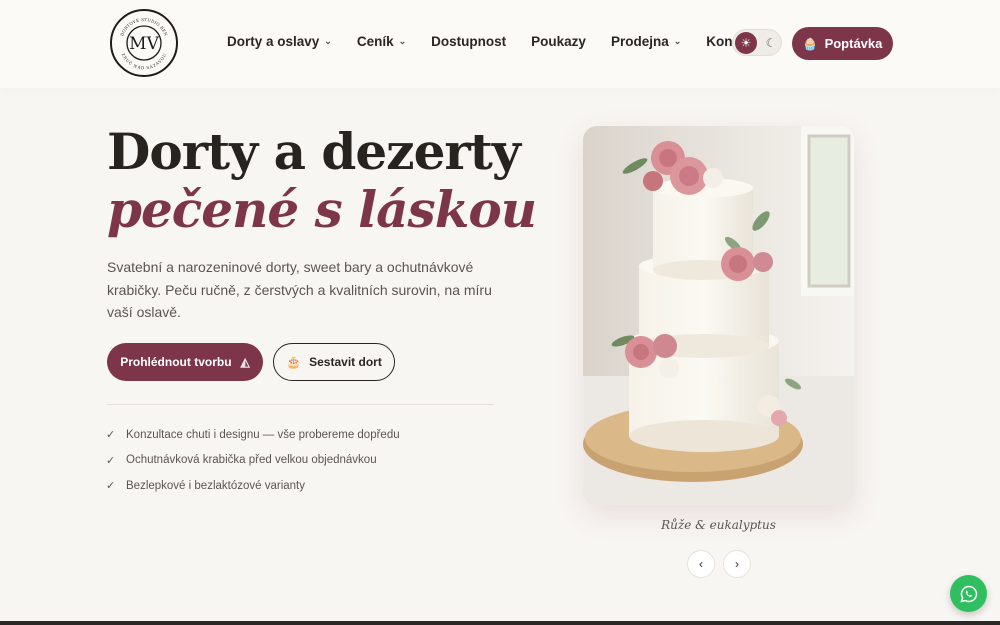 The image size is (1000, 625). I want to click on site-logo: DORTOVÉ STUDIO BEN ZRUČ NAD SÁZAVOU MV, so click(144, 43).